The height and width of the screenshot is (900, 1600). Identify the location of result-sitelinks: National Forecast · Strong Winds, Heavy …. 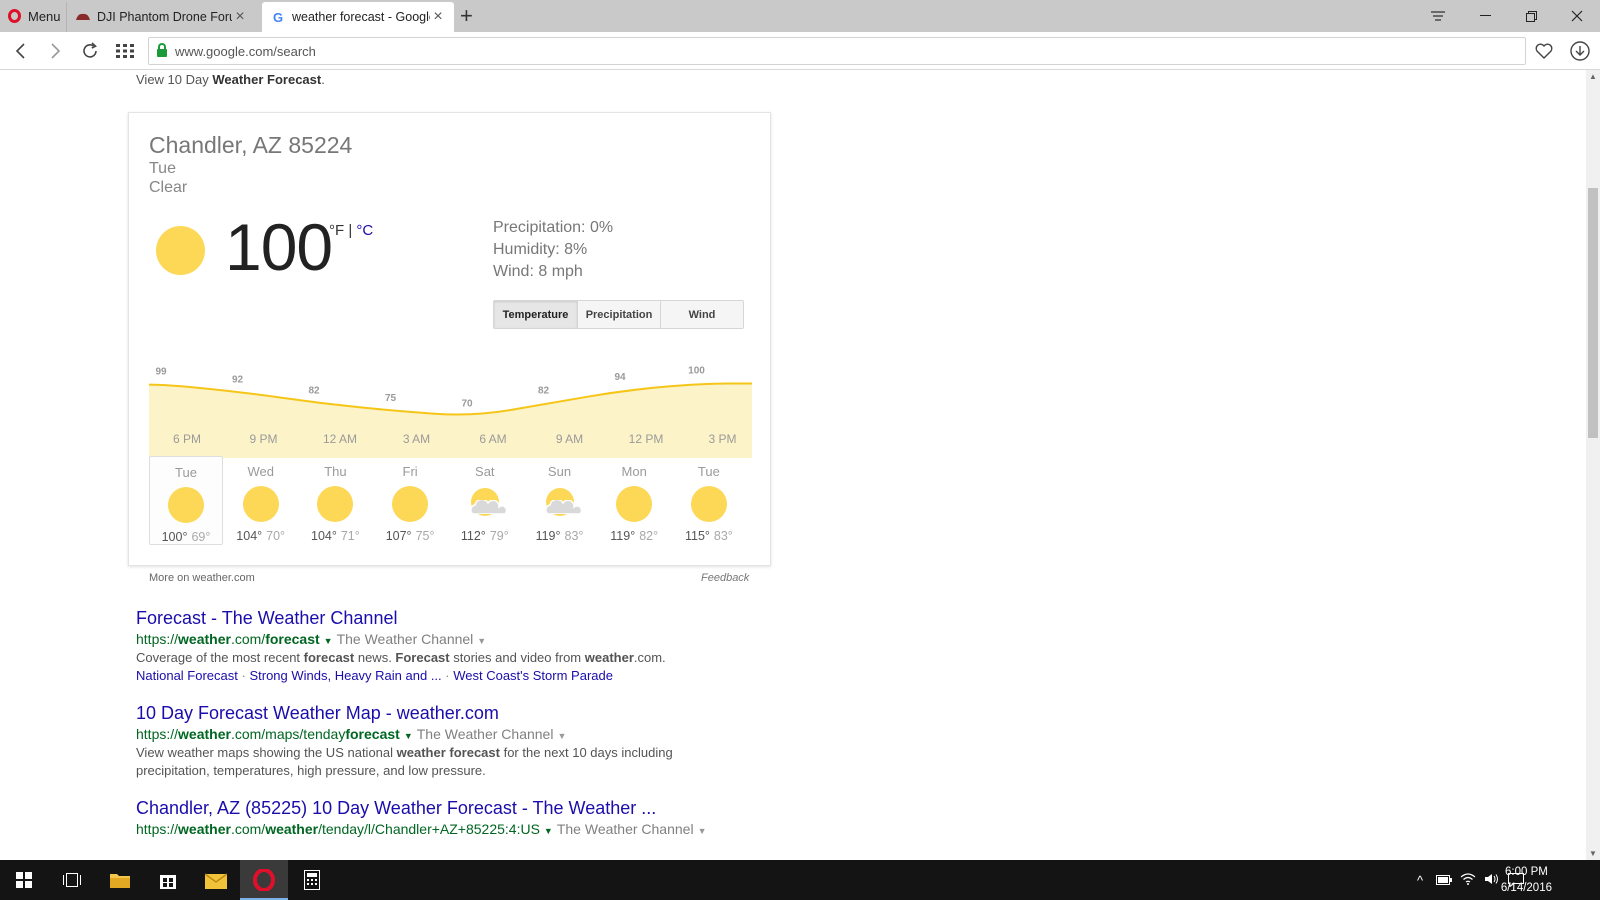
(374, 675).